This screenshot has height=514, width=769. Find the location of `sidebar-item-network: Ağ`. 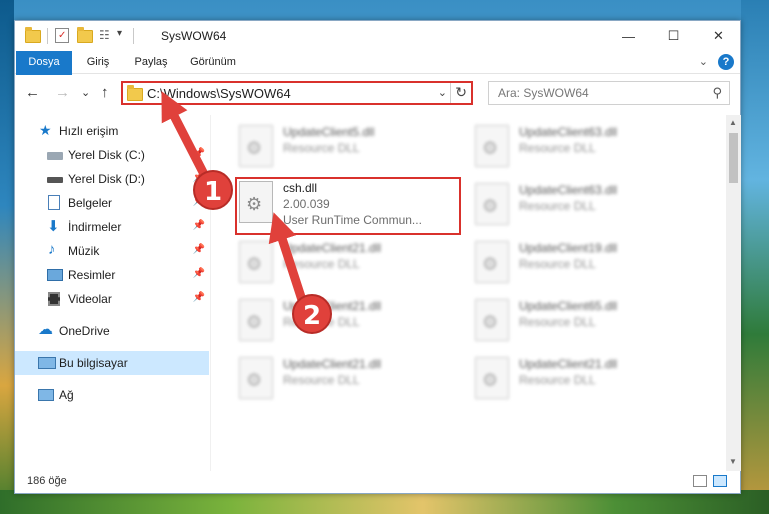

sidebar-item-network: Ağ is located at coordinates (112, 395).